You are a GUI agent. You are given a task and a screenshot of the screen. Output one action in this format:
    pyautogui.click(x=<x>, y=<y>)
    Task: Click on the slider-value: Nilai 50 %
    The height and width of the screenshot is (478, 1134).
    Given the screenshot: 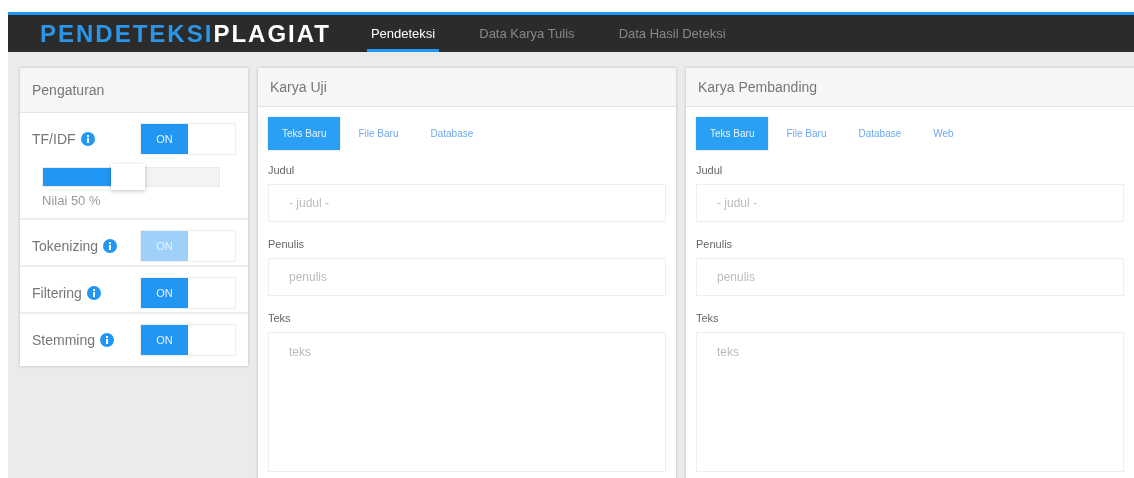 What is the action you would take?
    pyautogui.click(x=72, y=200)
    